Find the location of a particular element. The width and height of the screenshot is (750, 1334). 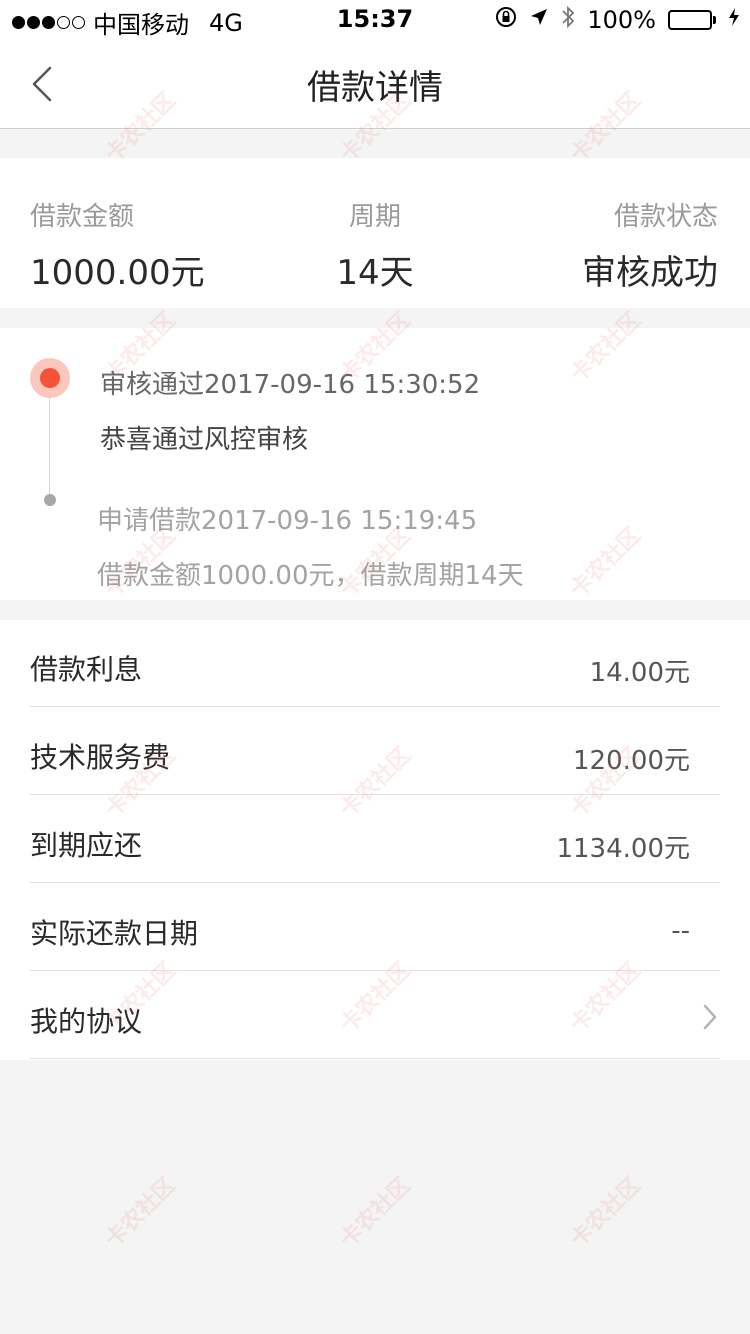

loan-summary: 借款金额 1000.00元 周期 14天 借款状态 审核成功 is located at coordinates (375, 233).